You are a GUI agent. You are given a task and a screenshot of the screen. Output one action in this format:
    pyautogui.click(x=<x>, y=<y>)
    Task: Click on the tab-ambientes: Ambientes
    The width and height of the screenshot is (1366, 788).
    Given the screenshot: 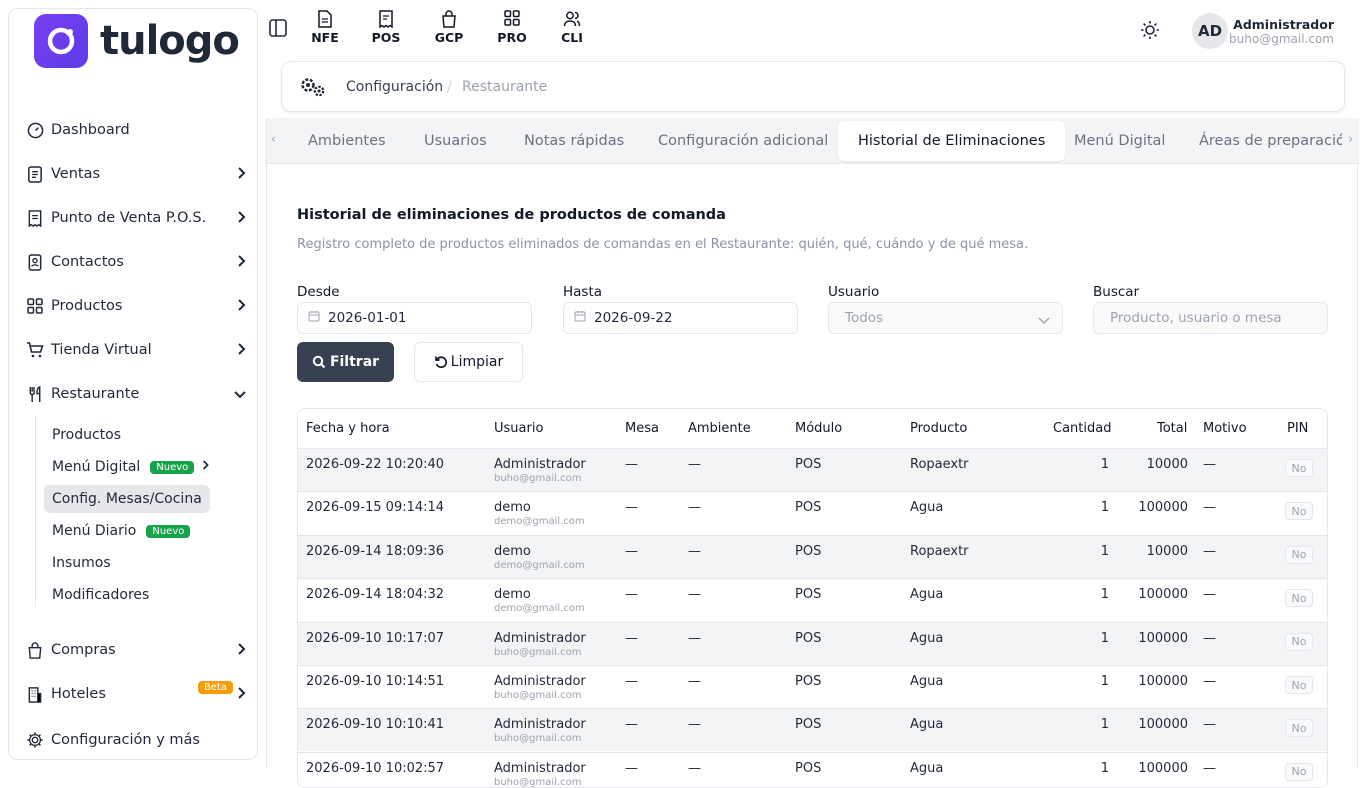 What is the action you would take?
    pyautogui.click(x=347, y=141)
    